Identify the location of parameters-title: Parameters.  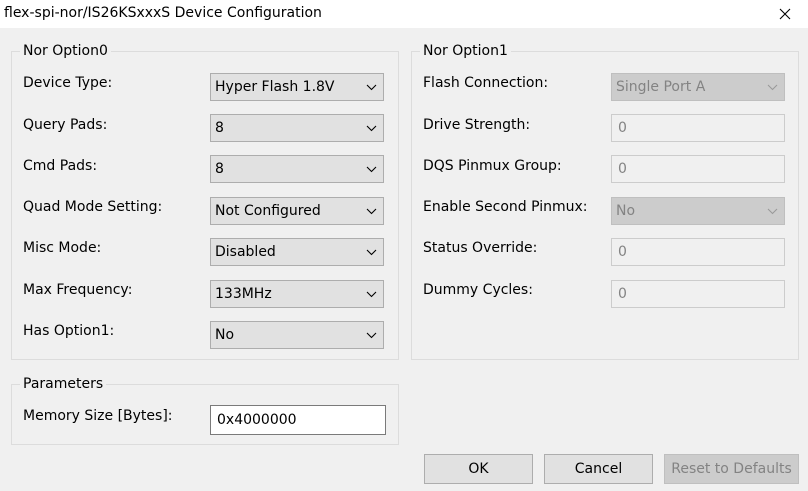
(63, 384).